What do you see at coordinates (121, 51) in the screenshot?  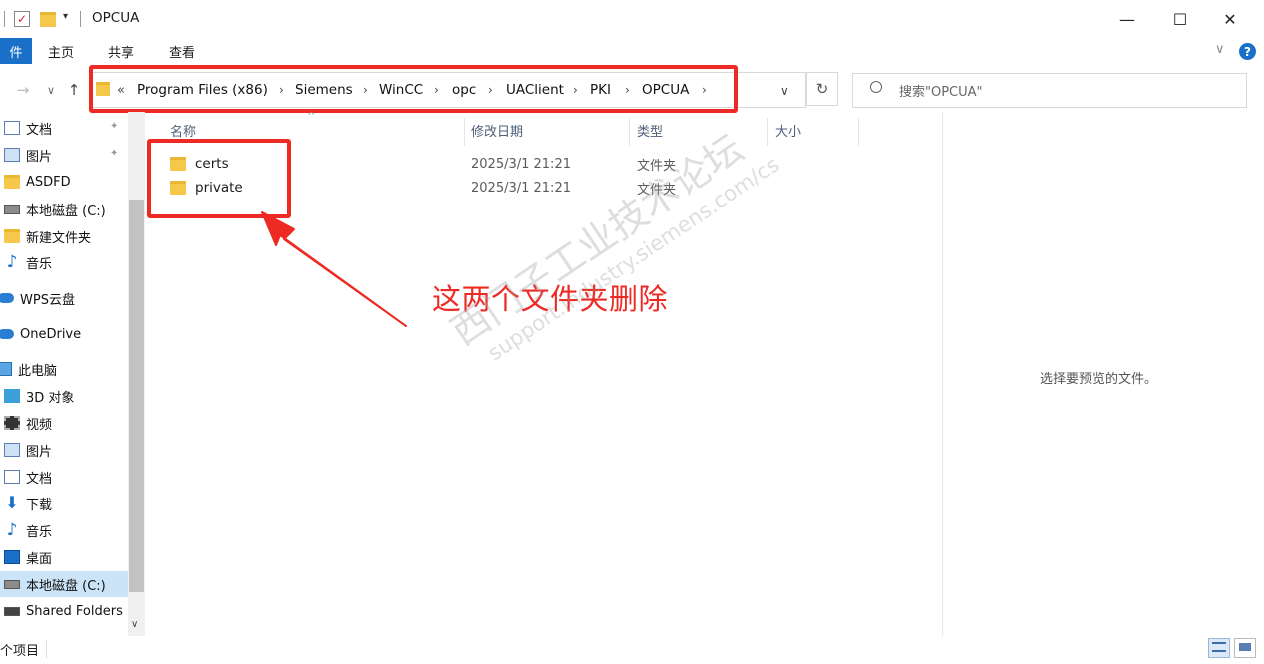 I see `tab-share: 共享` at bounding box center [121, 51].